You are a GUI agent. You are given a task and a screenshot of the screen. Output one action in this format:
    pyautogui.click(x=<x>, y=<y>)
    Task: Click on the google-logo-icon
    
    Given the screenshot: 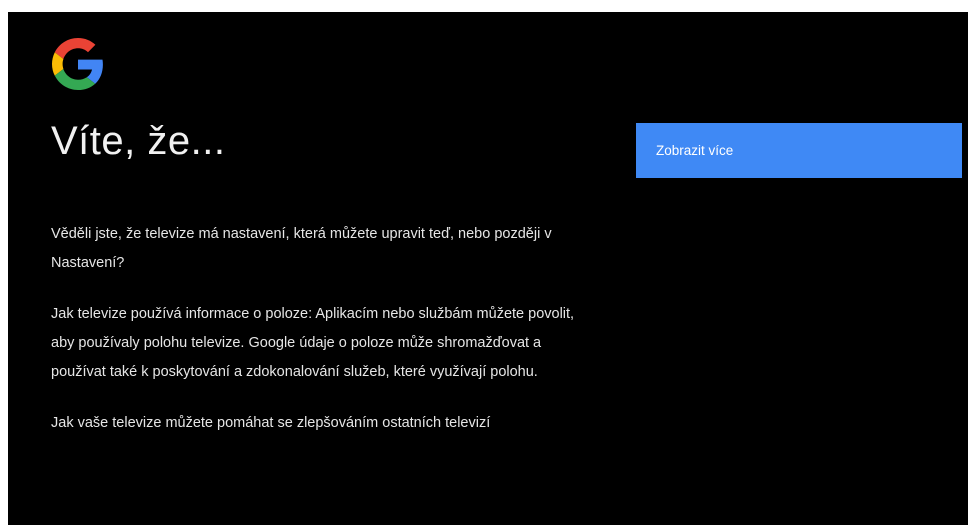 What is the action you would take?
    pyautogui.click(x=77, y=64)
    